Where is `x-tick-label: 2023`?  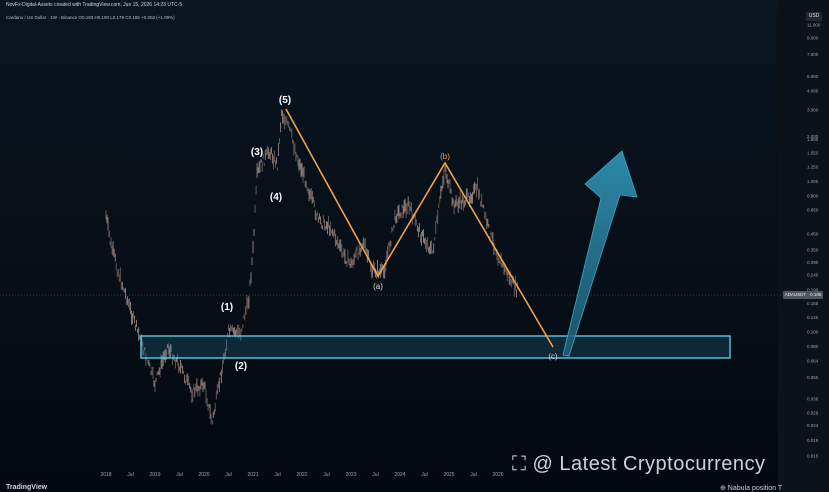 x-tick-label: 2023 is located at coordinates (350, 475).